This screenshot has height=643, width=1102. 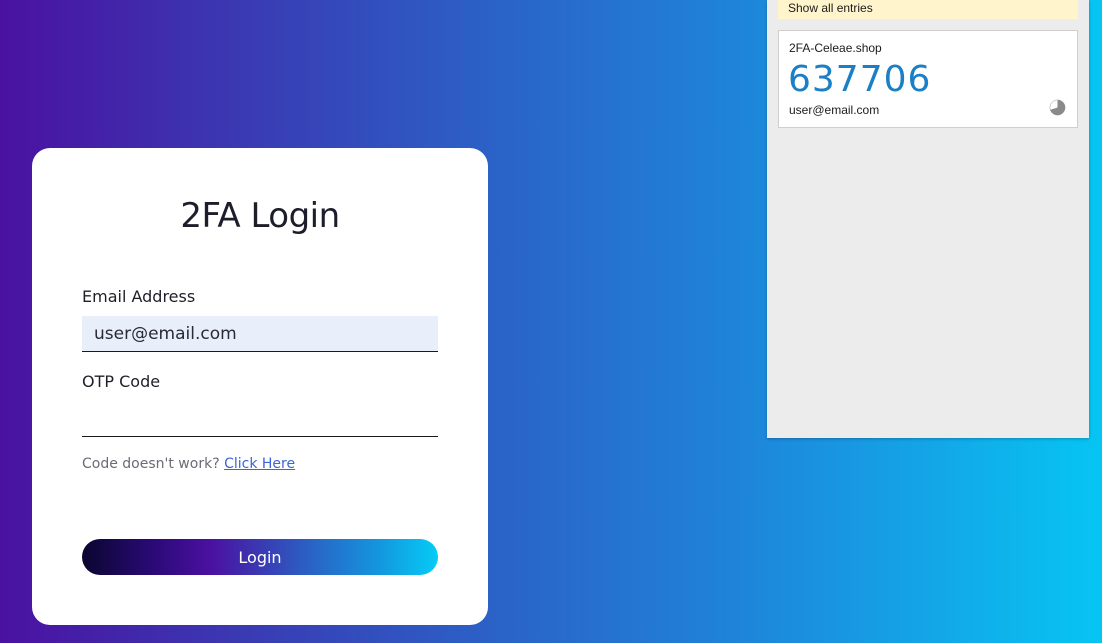 I want to click on click-here-link: Click Here, so click(x=259, y=464).